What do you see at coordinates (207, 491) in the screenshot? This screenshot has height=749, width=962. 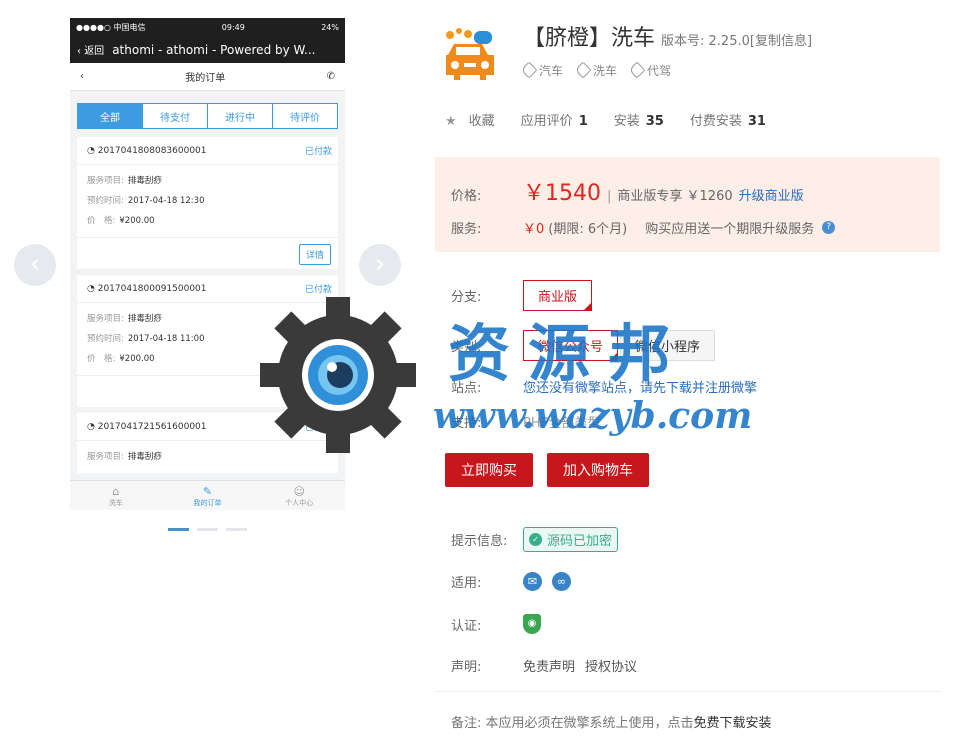 I see `edit-icon: ✎` at bounding box center [207, 491].